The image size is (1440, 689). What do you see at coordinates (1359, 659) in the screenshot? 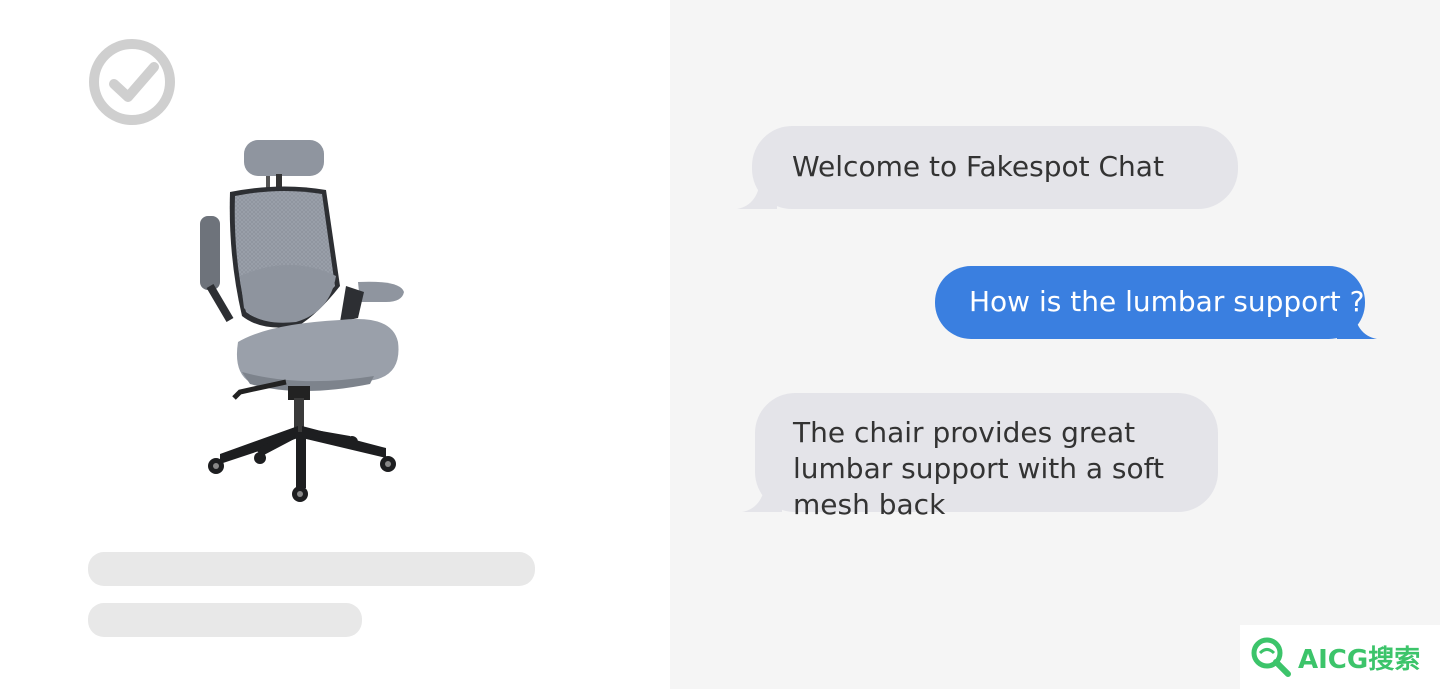
I see `watermark-text: AICG搜索` at bounding box center [1359, 659].